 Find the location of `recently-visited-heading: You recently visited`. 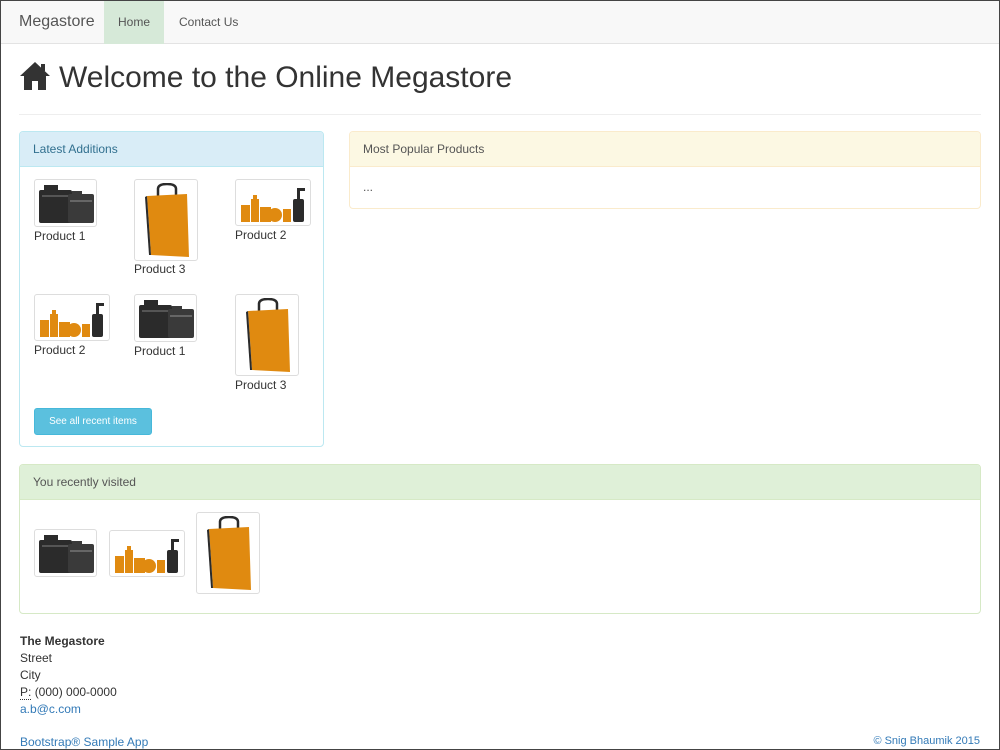

recently-visited-heading: You recently visited is located at coordinates (500, 482).